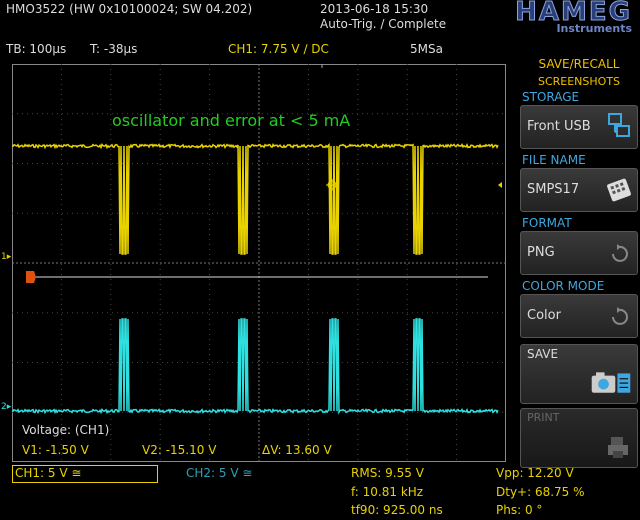 This screenshot has height=520, width=640. What do you see at coordinates (579, 374) in the screenshot?
I see `save-button: SAVE` at bounding box center [579, 374].